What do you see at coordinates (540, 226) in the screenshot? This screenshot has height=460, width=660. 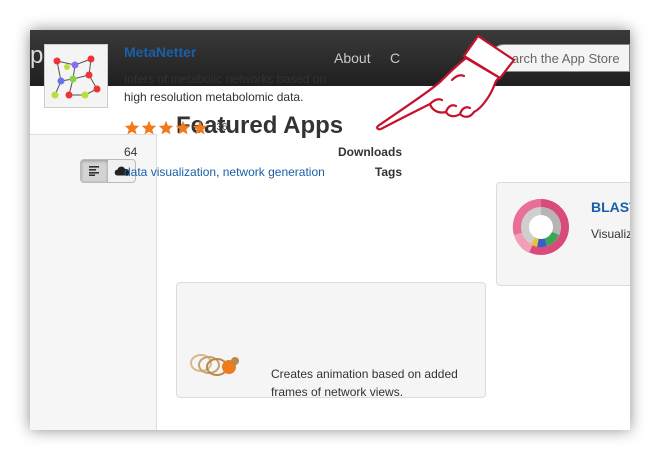 I see `blast-thumbnail` at bounding box center [540, 226].